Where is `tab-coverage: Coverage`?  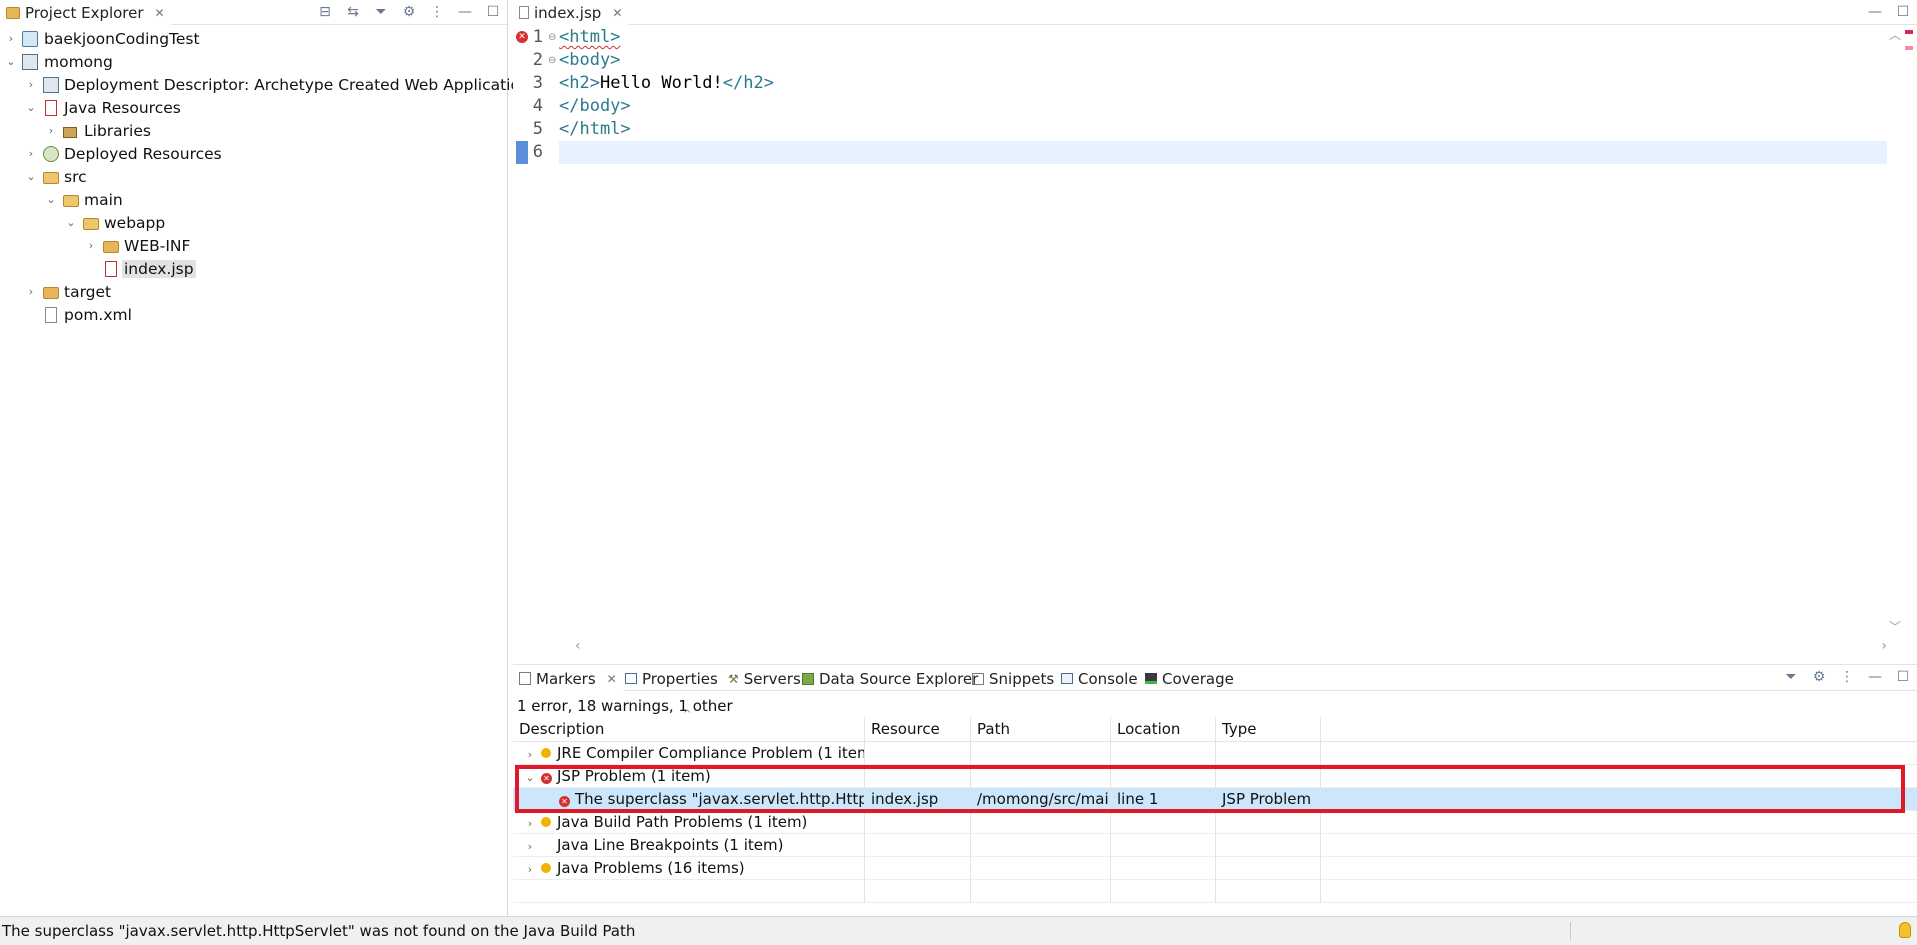
tab-coverage: Coverage is located at coordinates (1189, 678).